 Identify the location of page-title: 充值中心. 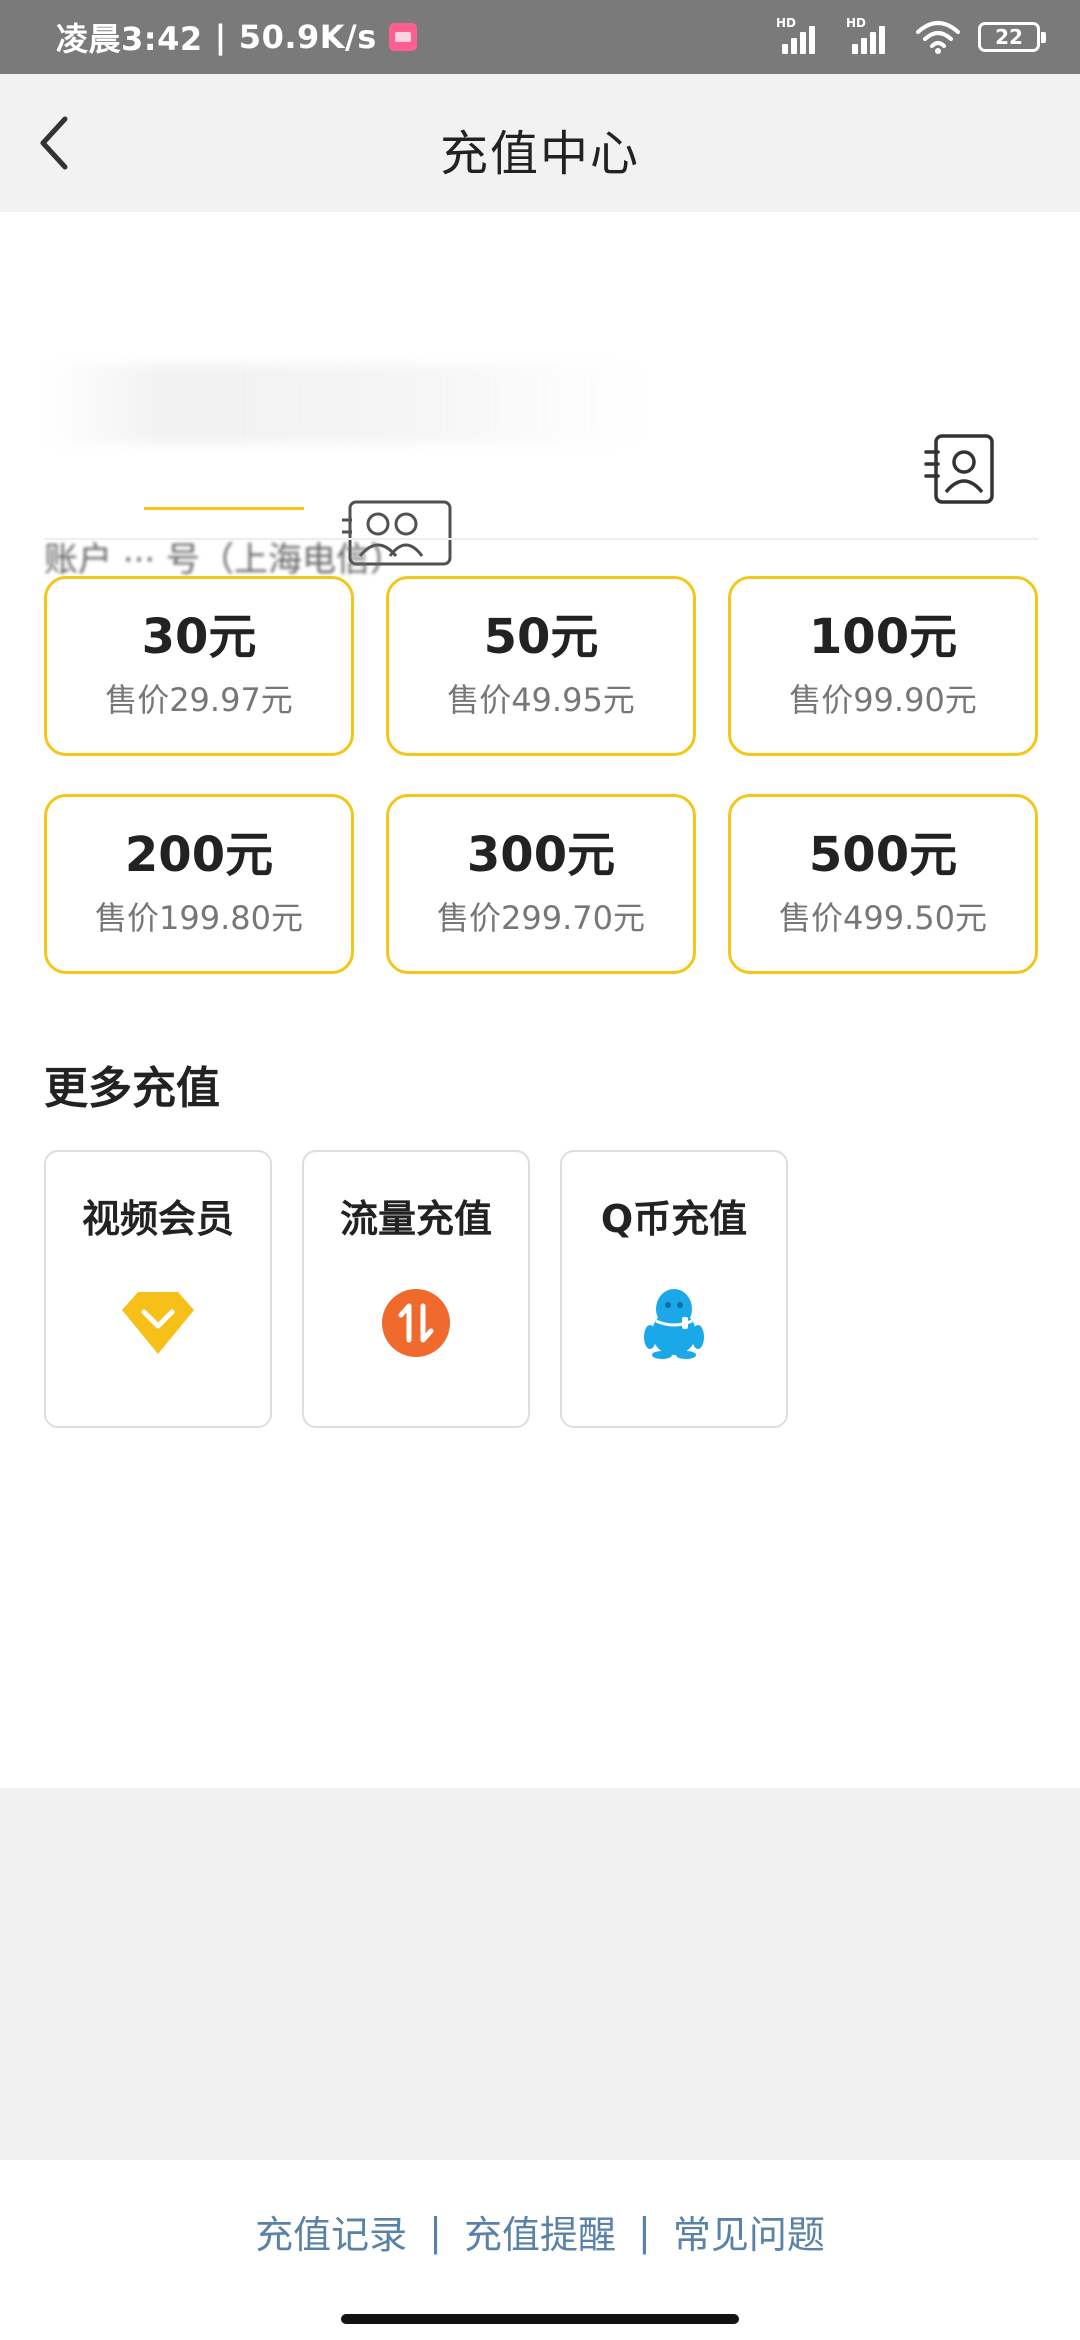
(539, 154).